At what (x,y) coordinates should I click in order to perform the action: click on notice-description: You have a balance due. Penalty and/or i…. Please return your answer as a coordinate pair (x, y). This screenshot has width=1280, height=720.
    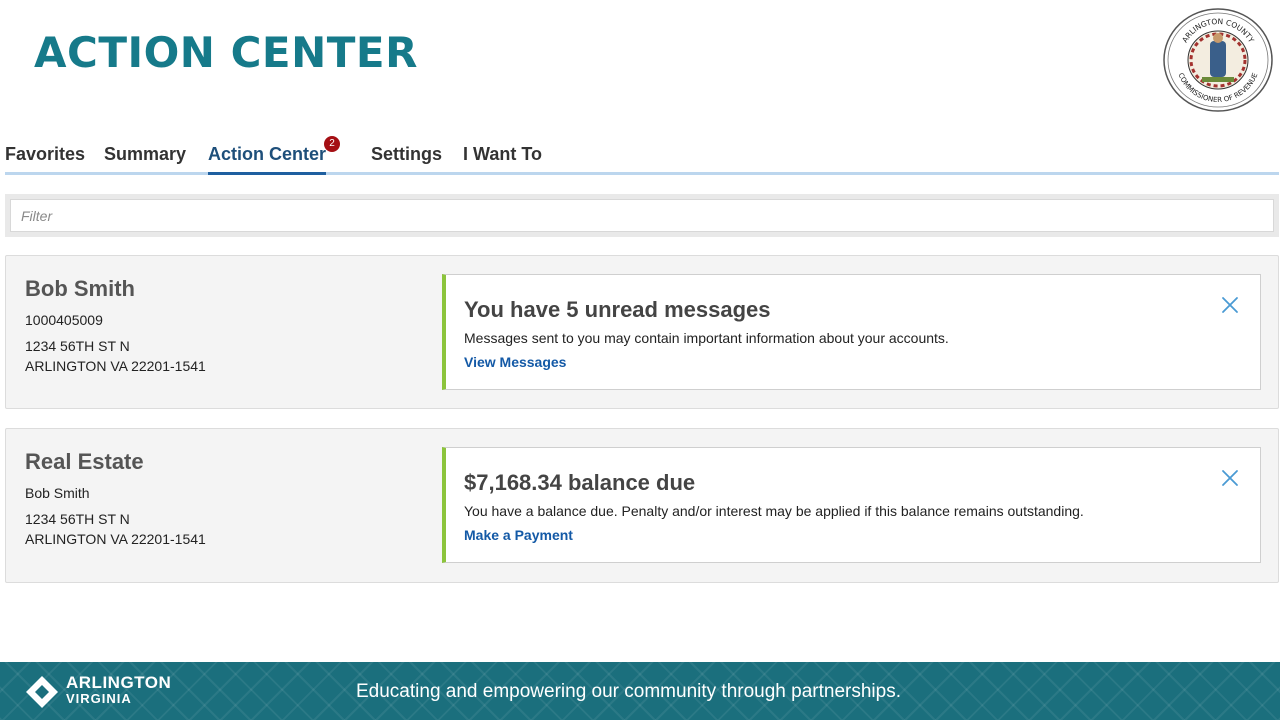
    Looking at the image, I should click on (774, 511).